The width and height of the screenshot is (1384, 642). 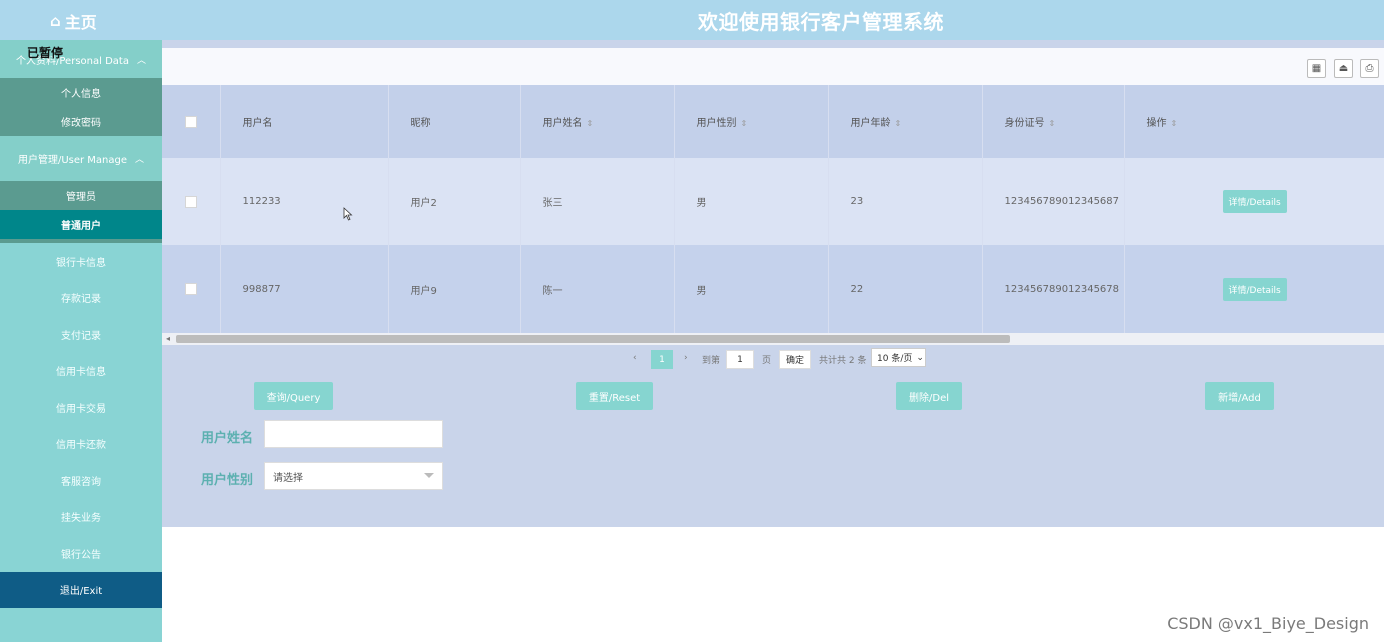 What do you see at coordinates (353, 434) in the screenshot?
I see `name-search-input` at bounding box center [353, 434].